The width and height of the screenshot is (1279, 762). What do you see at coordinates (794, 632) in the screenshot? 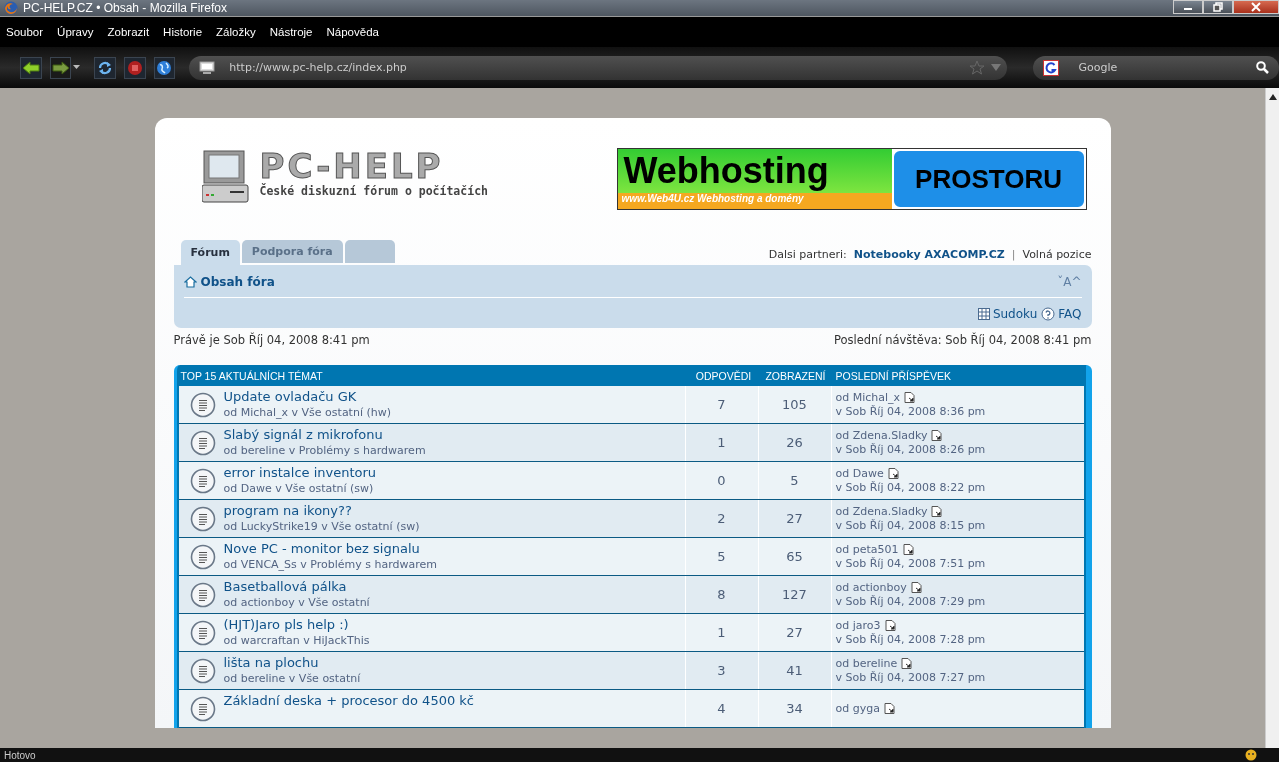
I see `table-cell: 27` at bounding box center [794, 632].